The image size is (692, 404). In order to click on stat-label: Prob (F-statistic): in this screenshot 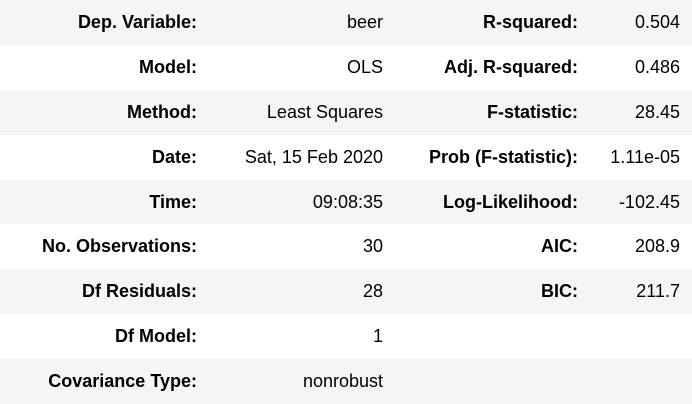, I will do `click(503, 156)`.